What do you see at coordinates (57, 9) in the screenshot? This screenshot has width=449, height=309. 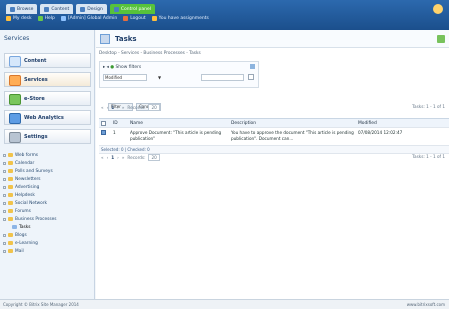 I see `tab-content: Content` at bounding box center [57, 9].